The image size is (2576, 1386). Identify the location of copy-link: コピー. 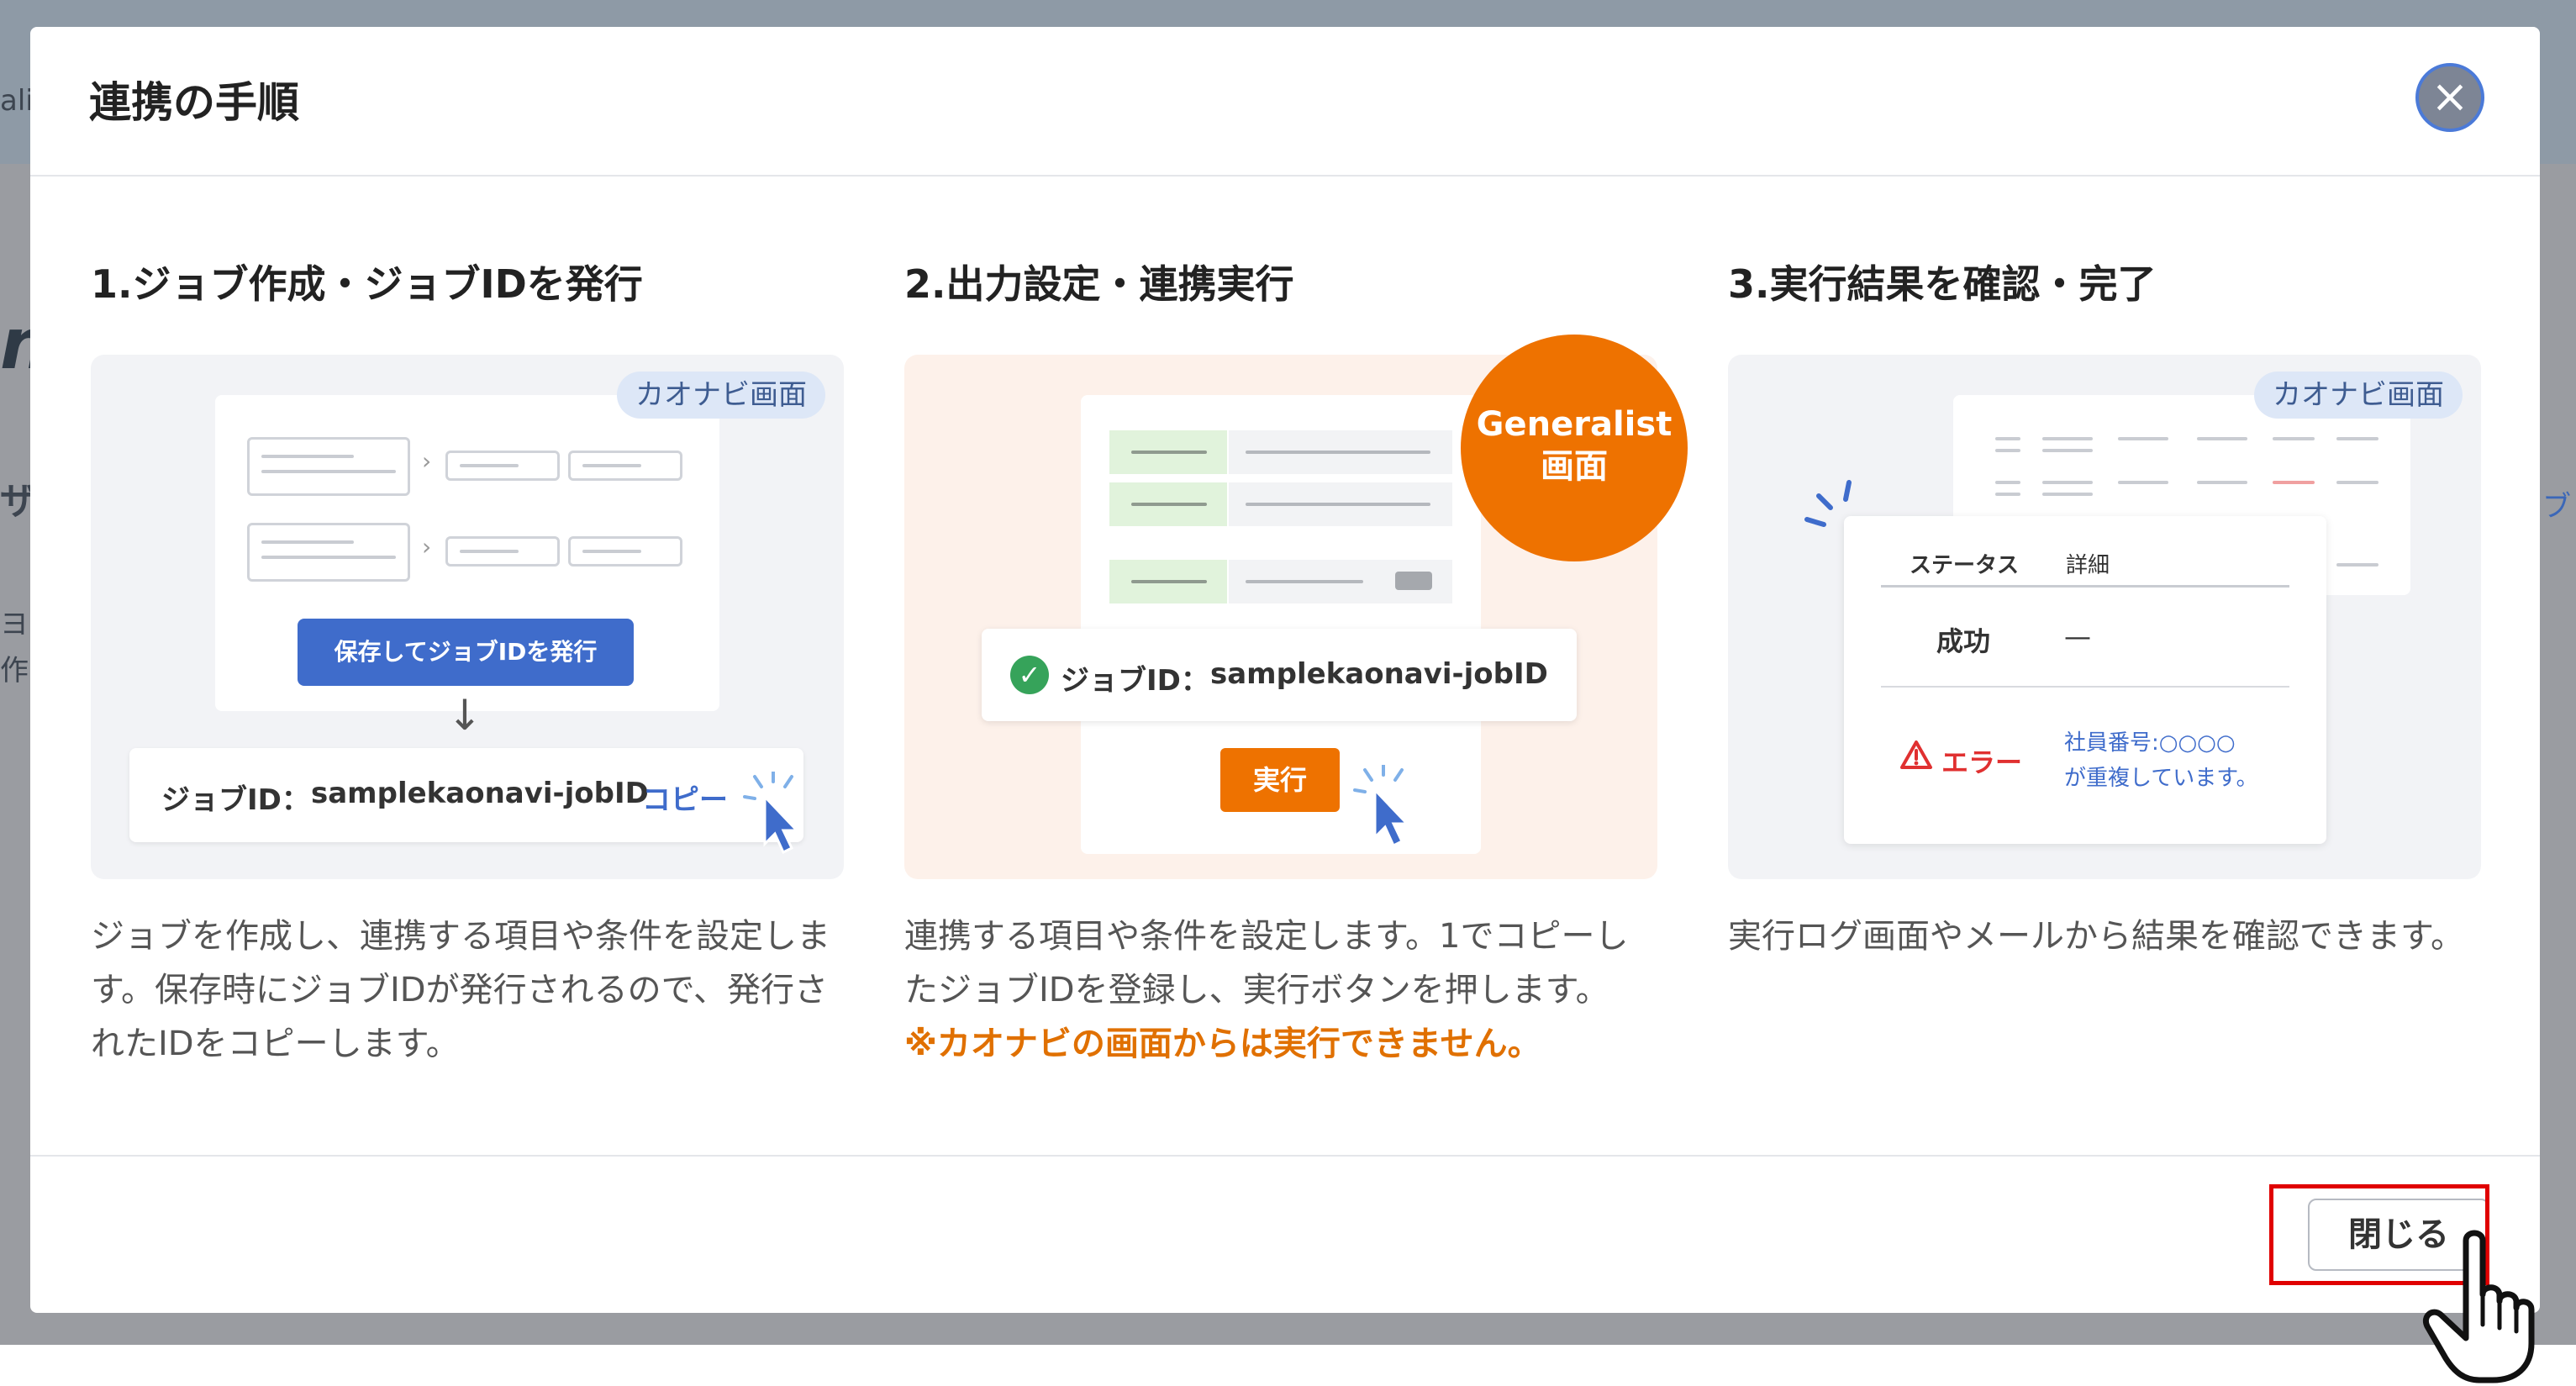
(685, 800).